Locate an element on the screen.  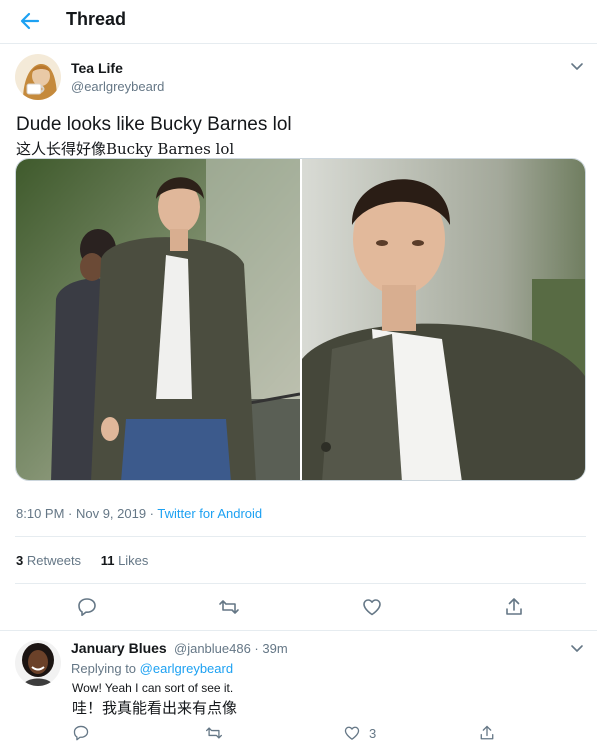
tweet-source-link: Twitter for Android is located at coordinates (209, 513).